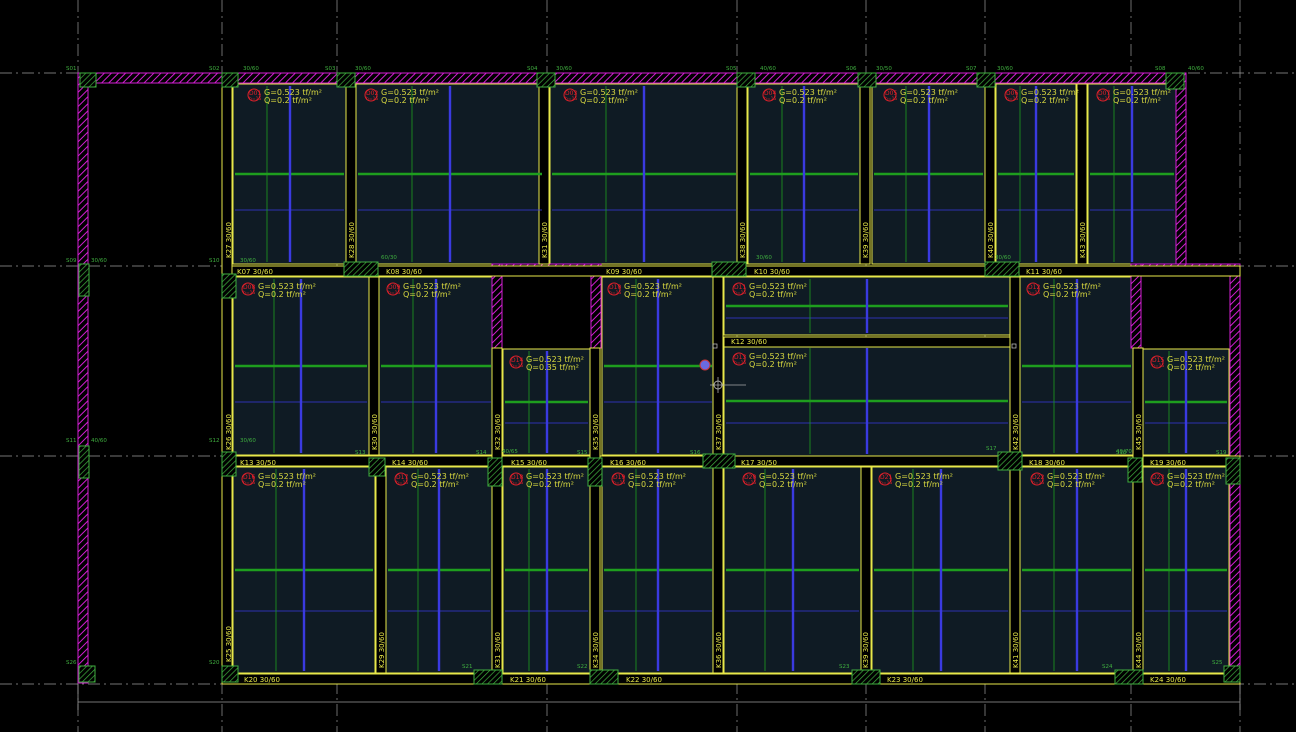 The image size is (1296, 732). I want to click on beam-label: K17 30/50, so click(759, 463).